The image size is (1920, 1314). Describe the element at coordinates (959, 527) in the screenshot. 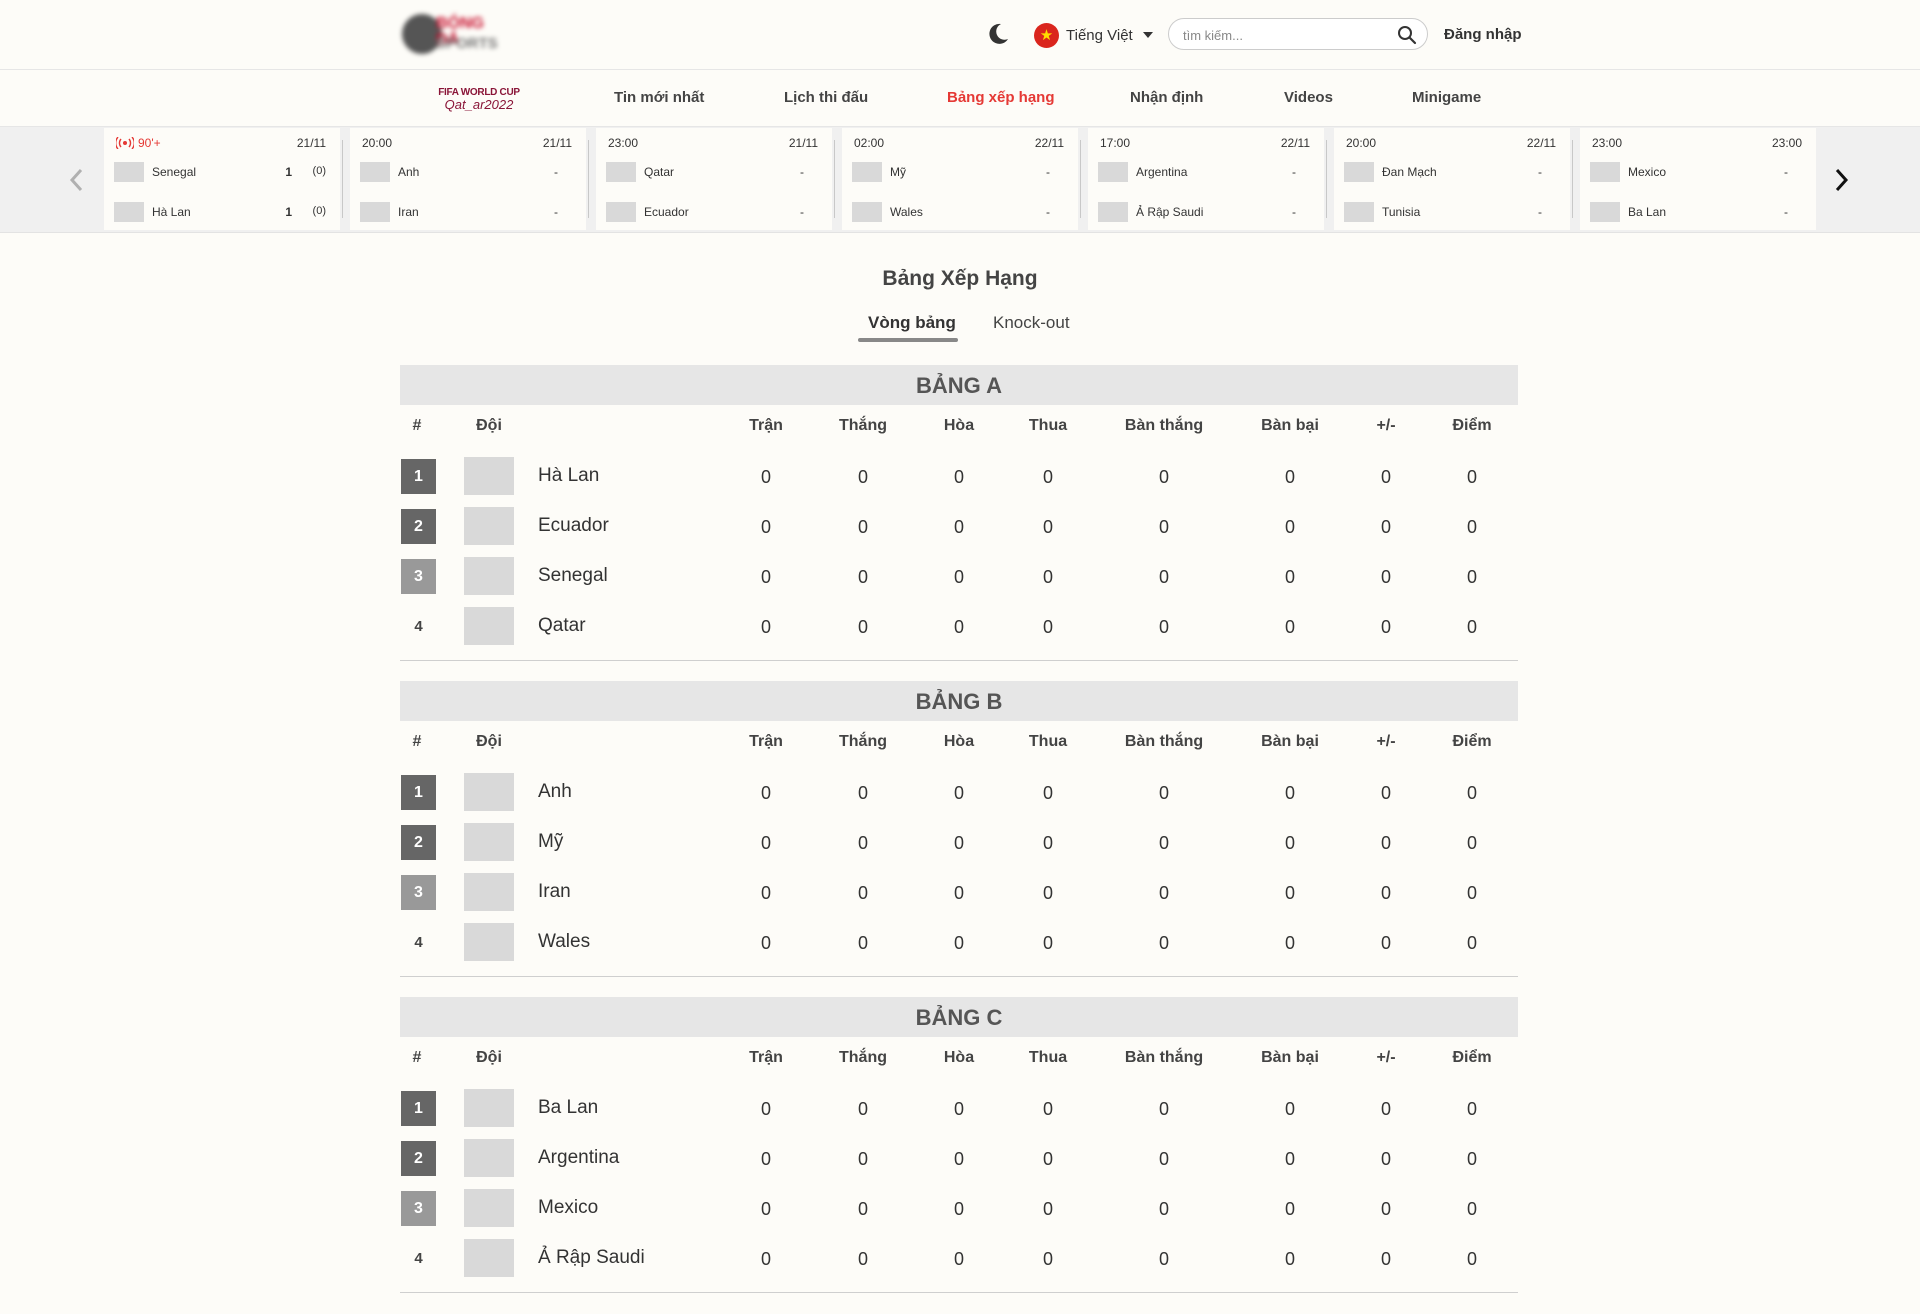

I see `table-row: 2 Ecuador 0 0 0 0 0 0 0 0` at that location.